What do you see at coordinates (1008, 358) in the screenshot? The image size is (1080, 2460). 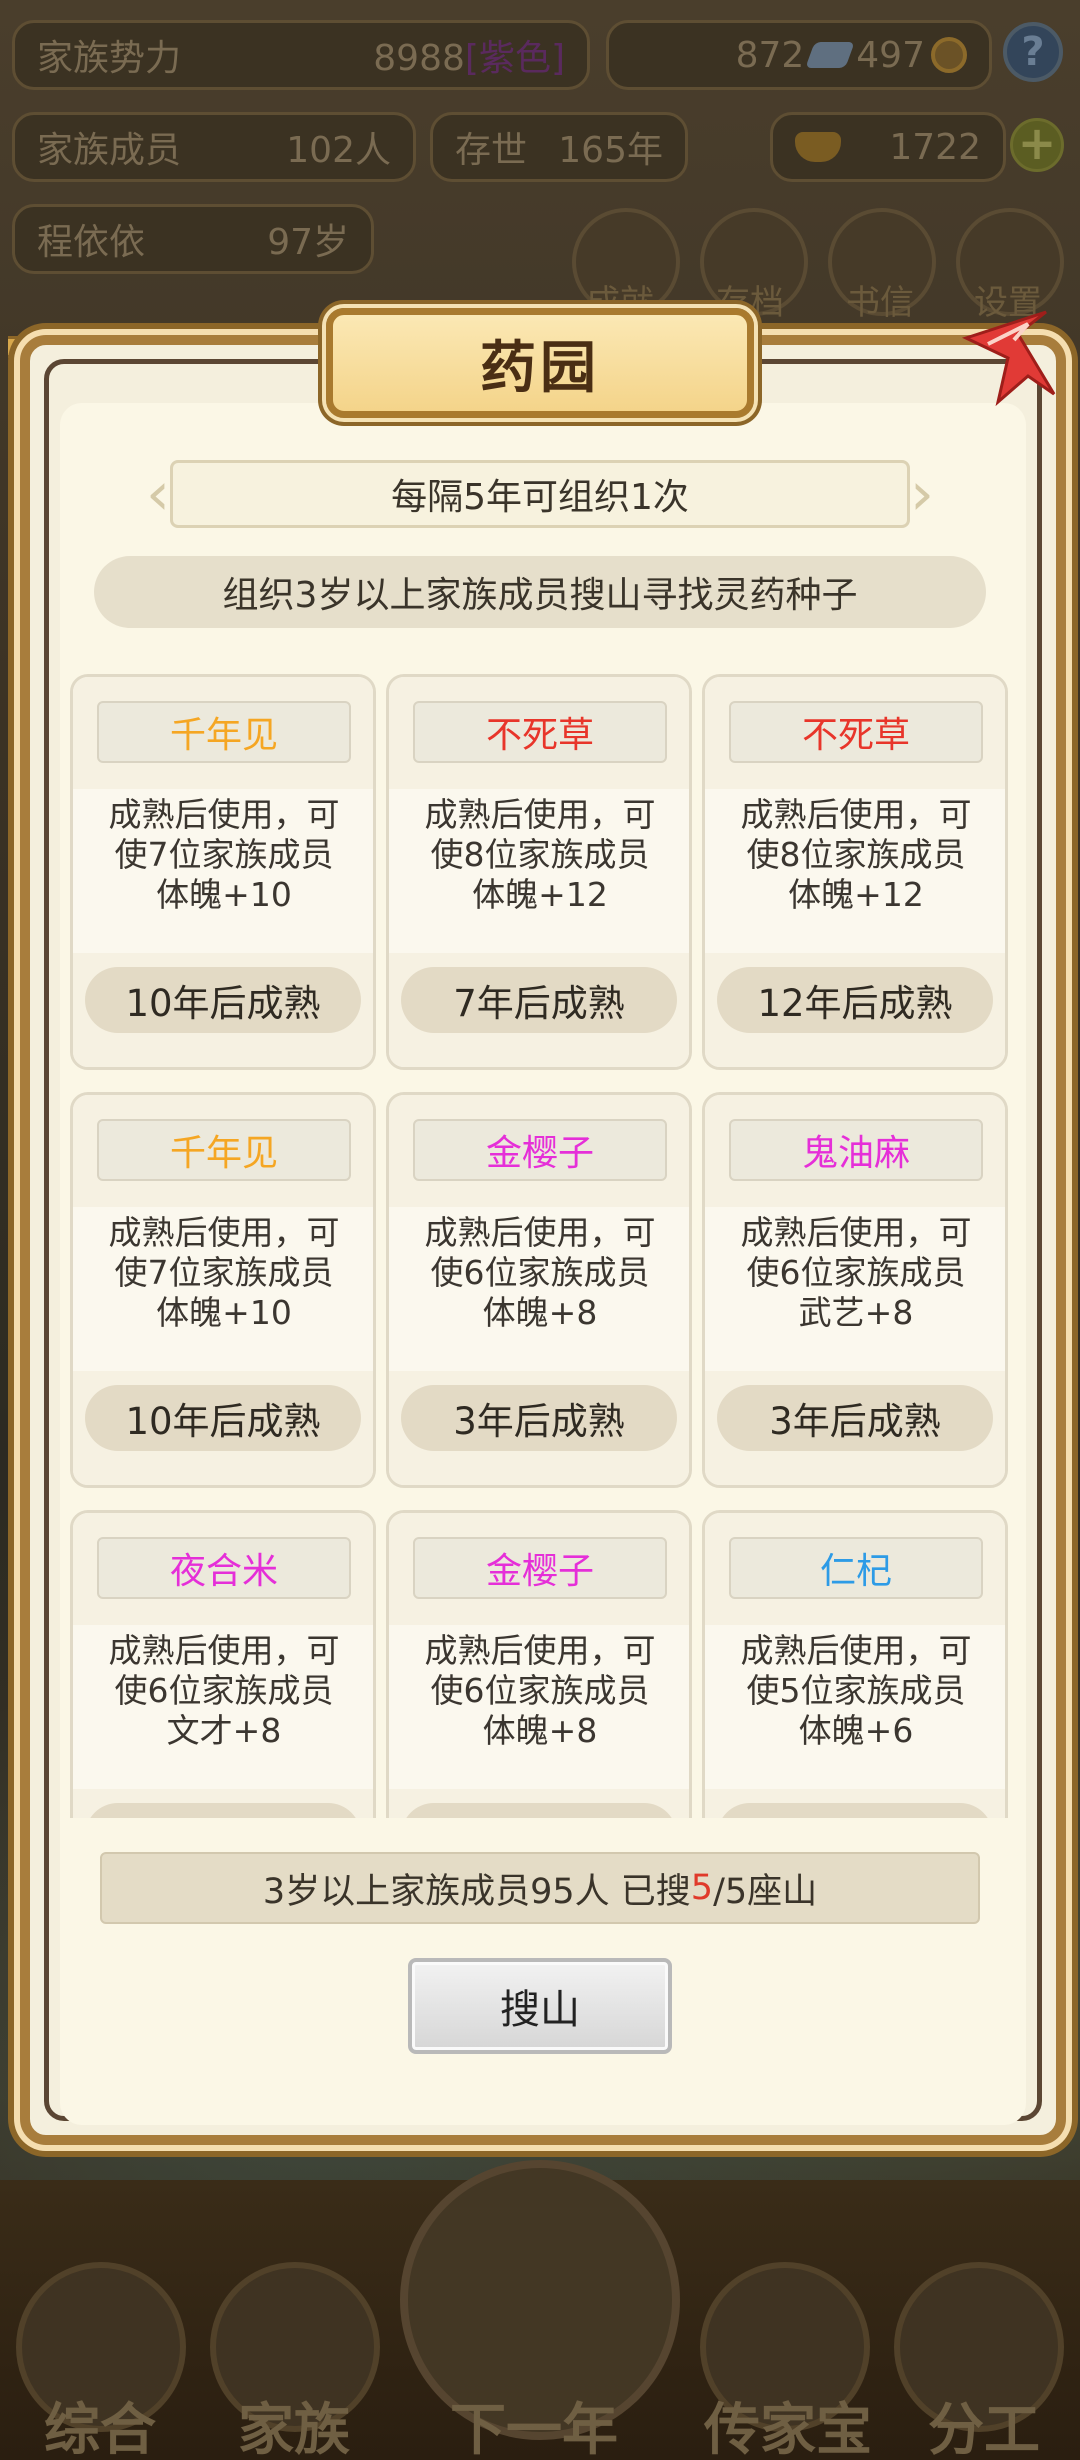 I see `close-icon` at bounding box center [1008, 358].